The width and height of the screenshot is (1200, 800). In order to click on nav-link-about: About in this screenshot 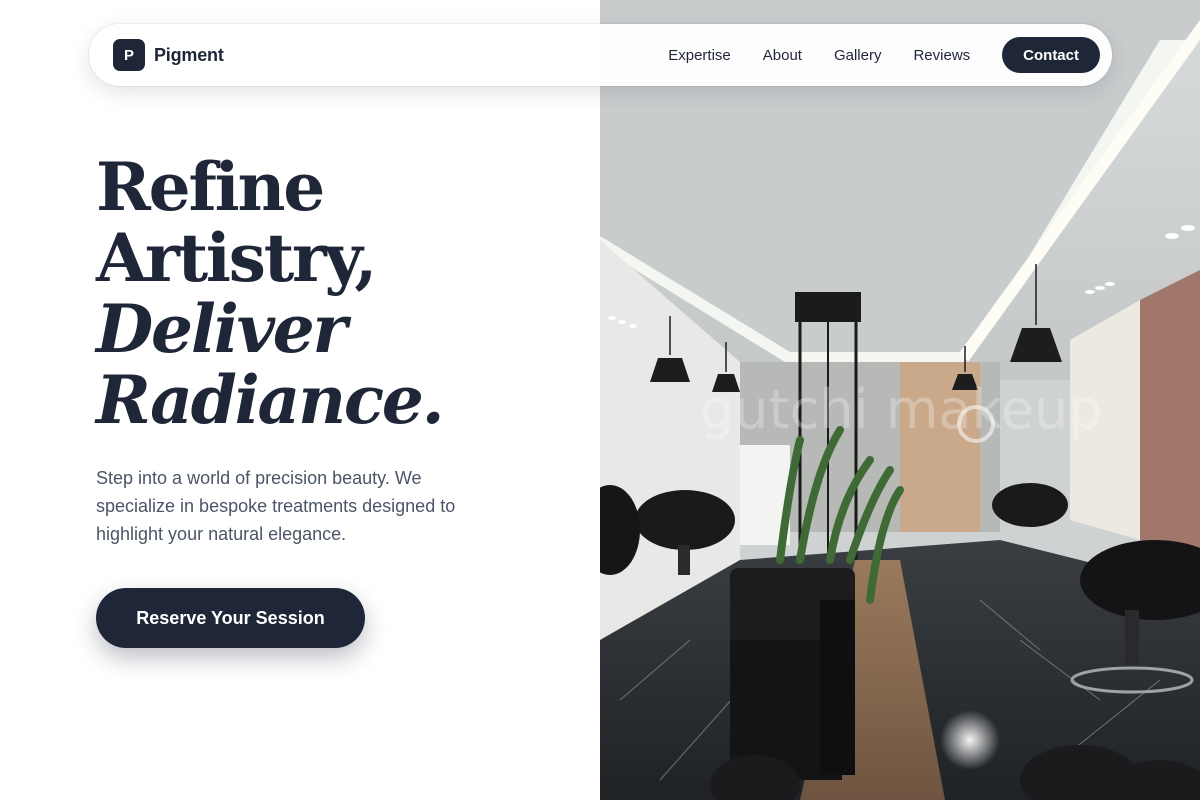, I will do `click(782, 55)`.